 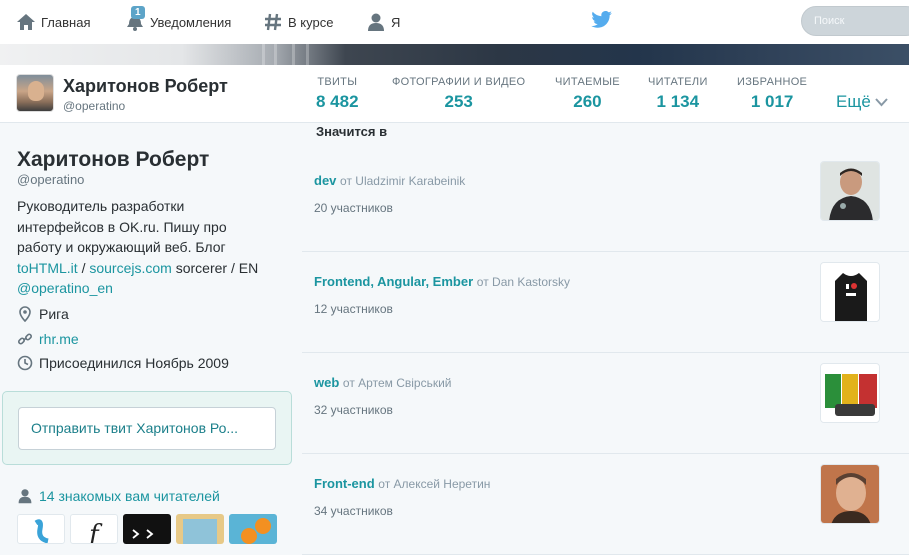 I want to click on list-owner: от Алексей Неретин, so click(x=434, y=484).